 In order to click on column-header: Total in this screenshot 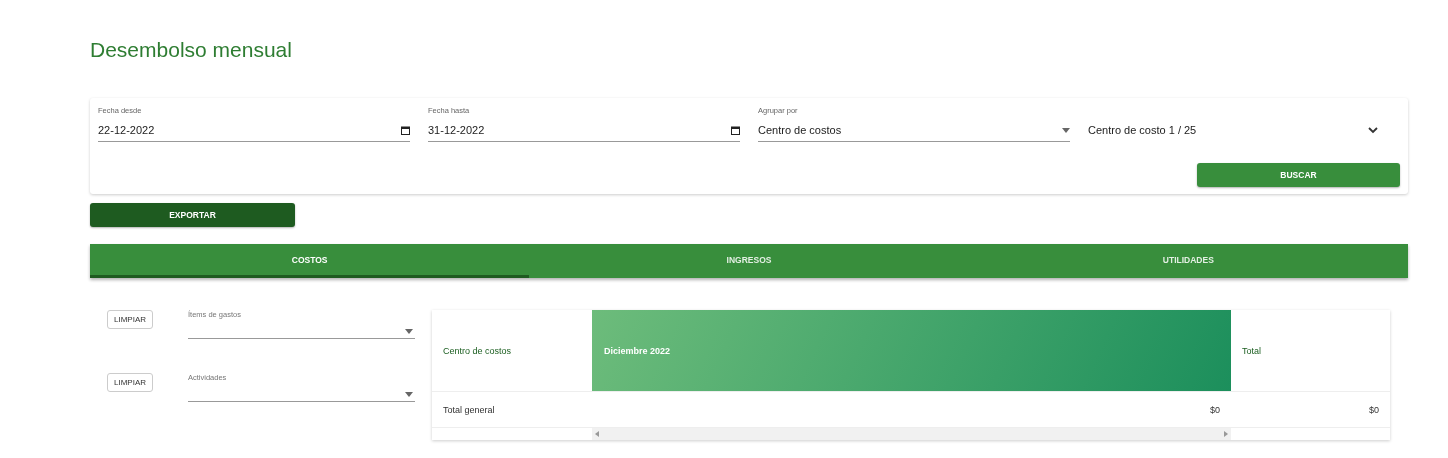, I will do `click(1310, 351)`.